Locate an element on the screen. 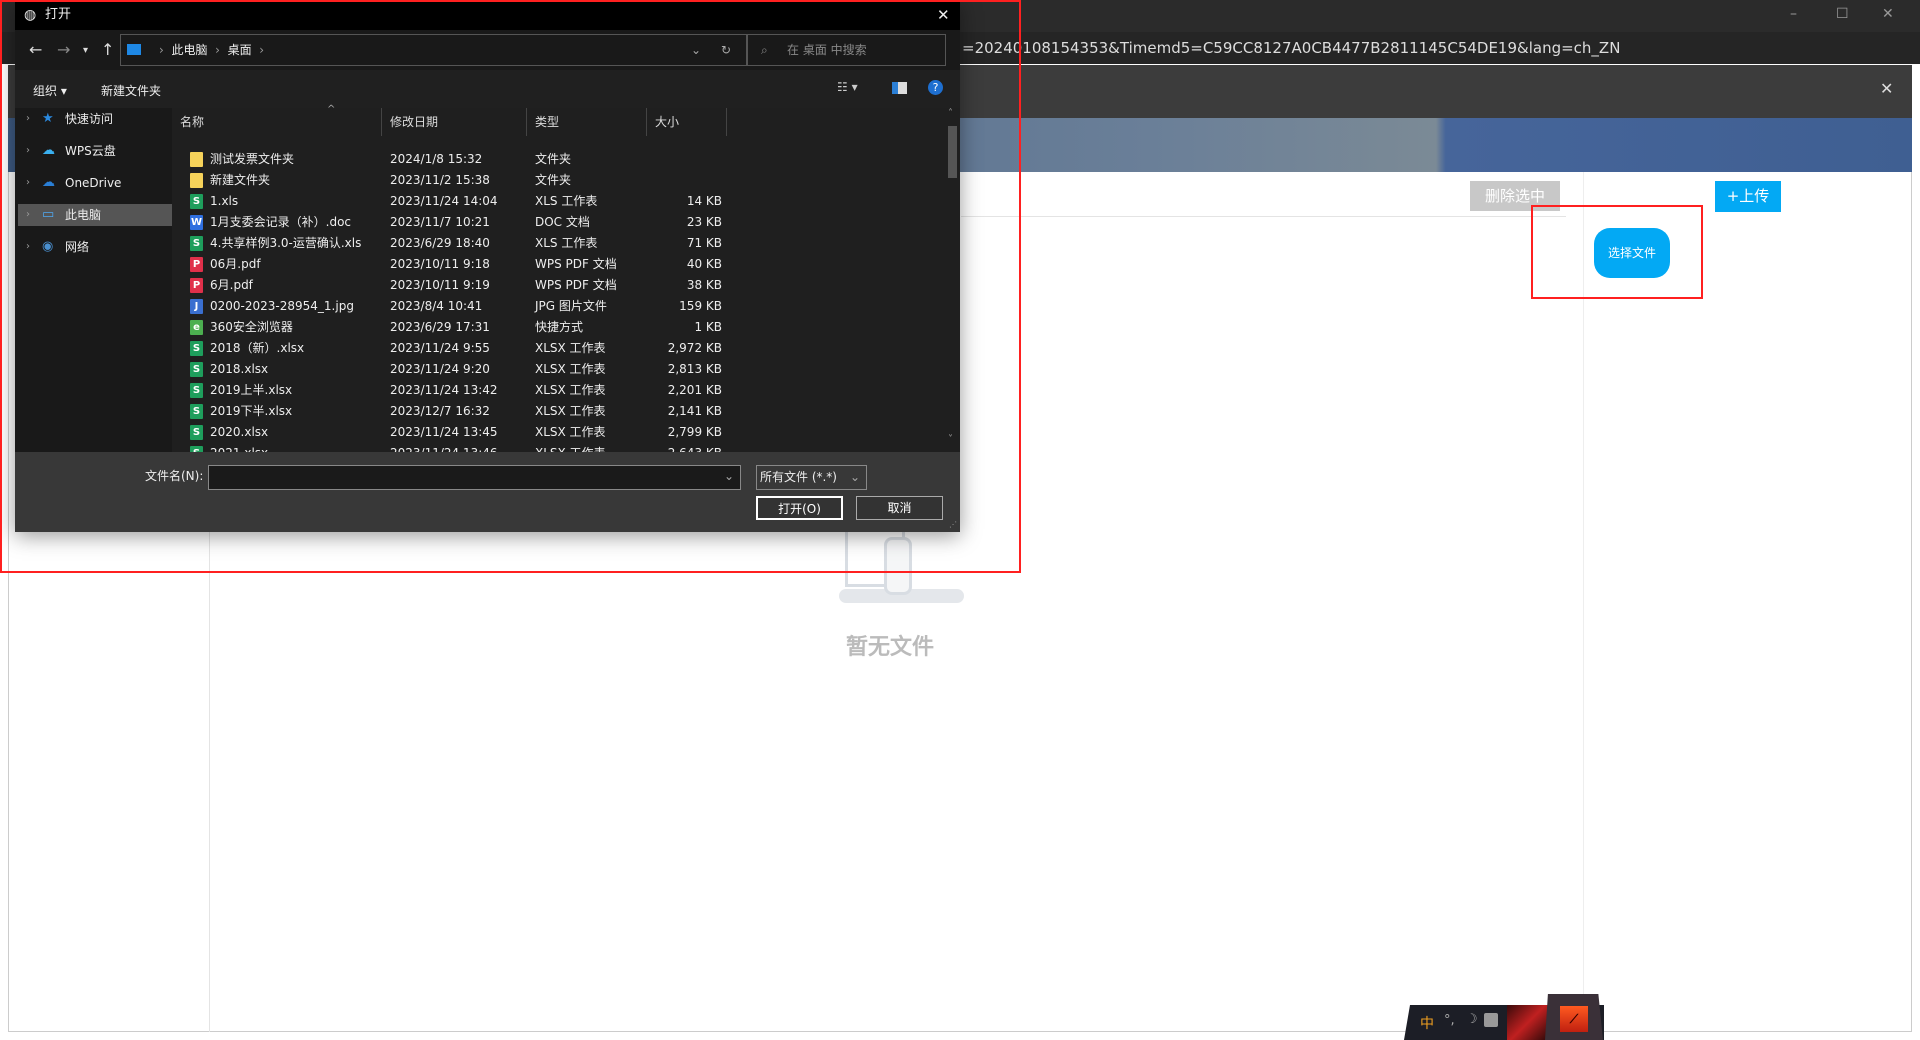  file-date: 2023/6/29 18:40 is located at coordinates (440, 243).